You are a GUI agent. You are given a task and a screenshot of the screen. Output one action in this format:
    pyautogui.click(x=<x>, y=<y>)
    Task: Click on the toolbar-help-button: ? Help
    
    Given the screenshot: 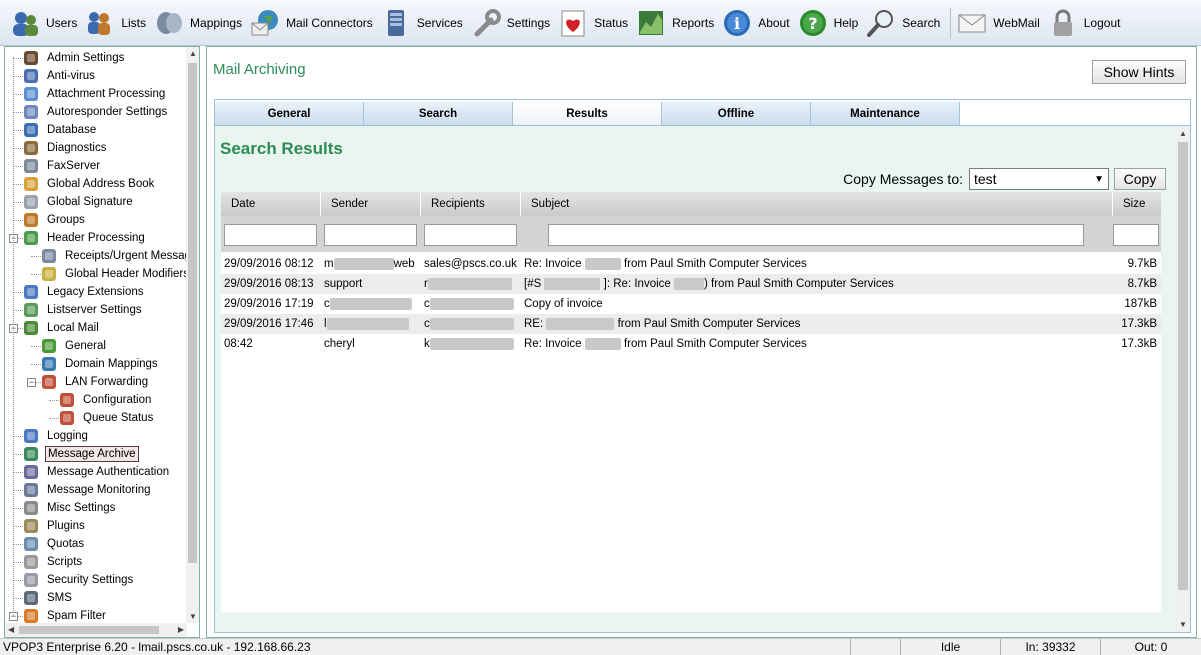 What is the action you would take?
    pyautogui.click(x=830, y=23)
    